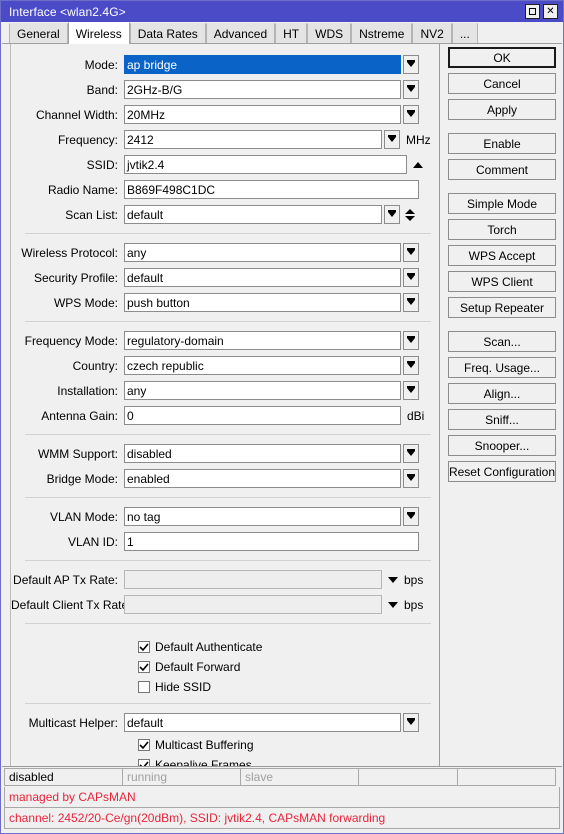 Image resolution: width=564 pixels, height=834 pixels. What do you see at coordinates (38, 33) in the screenshot?
I see `tab-general: General` at bounding box center [38, 33].